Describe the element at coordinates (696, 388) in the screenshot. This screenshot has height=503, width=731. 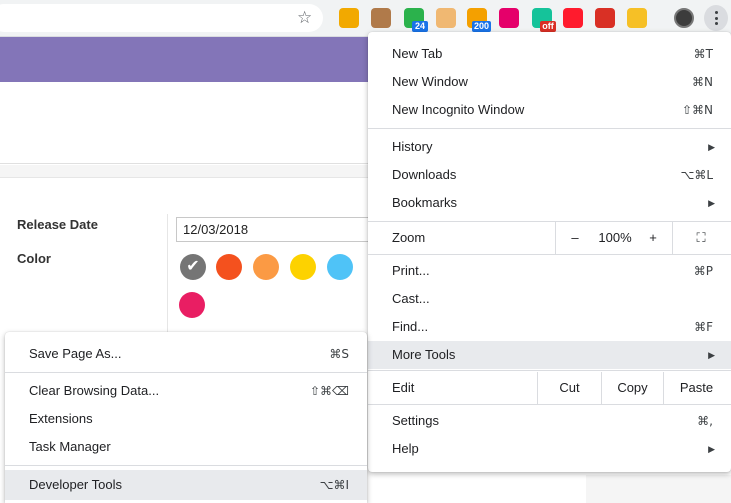
I see `paste-button: Paste` at that location.